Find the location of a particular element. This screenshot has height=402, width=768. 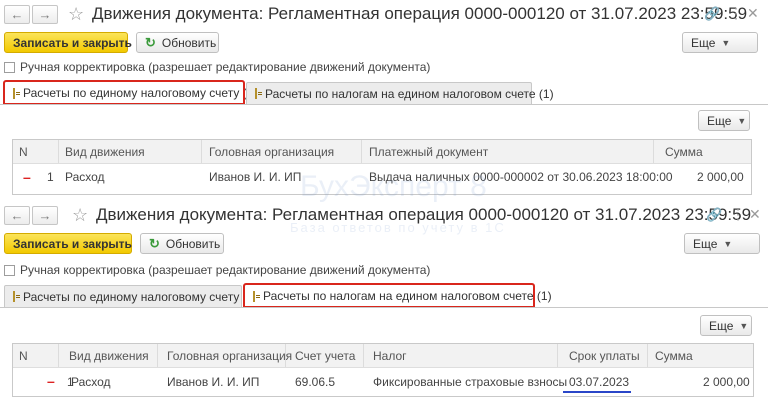

col-account: Счет учета is located at coordinates (325, 356).